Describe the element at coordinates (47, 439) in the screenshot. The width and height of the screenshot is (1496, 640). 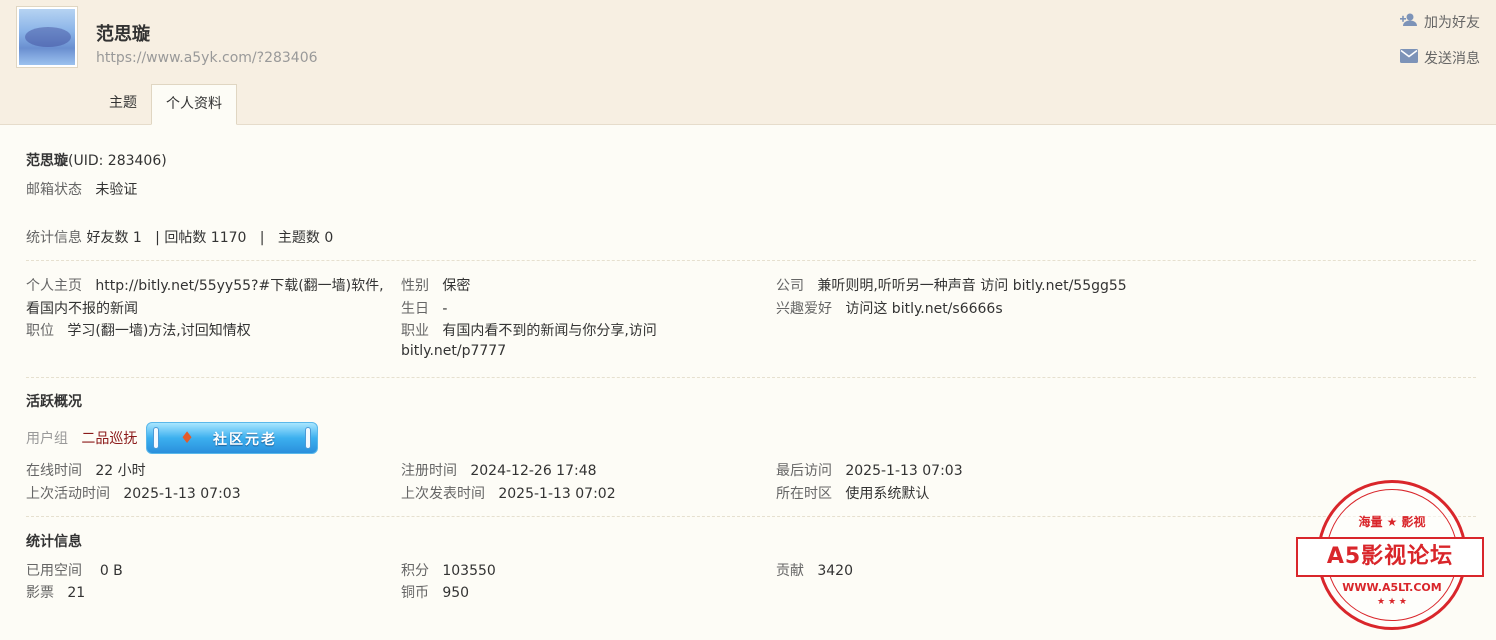
I see `user-group-label: 用户组` at that location.